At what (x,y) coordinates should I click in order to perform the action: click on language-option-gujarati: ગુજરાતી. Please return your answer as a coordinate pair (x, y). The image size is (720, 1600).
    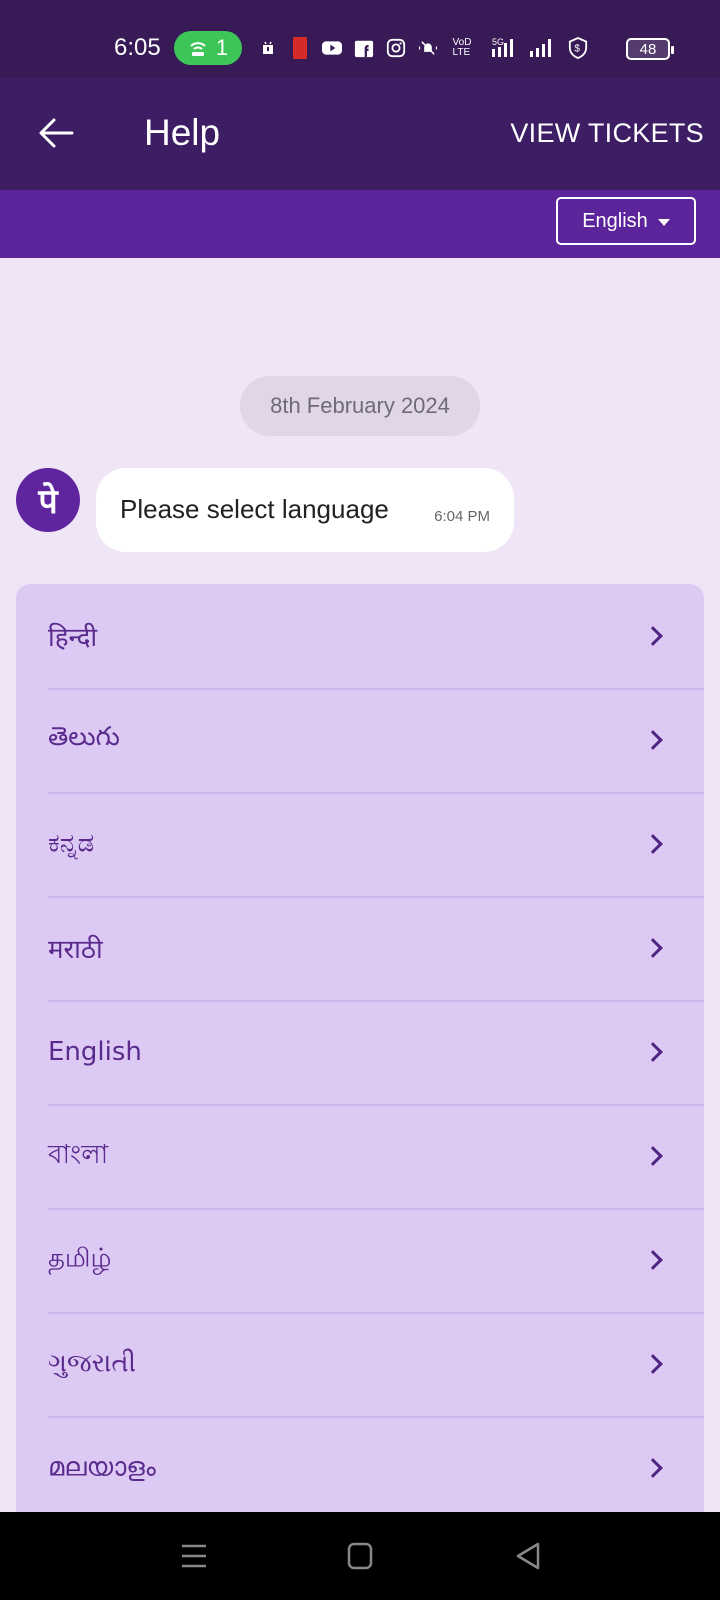
    Looking at the image, I should click on (360, 1364).